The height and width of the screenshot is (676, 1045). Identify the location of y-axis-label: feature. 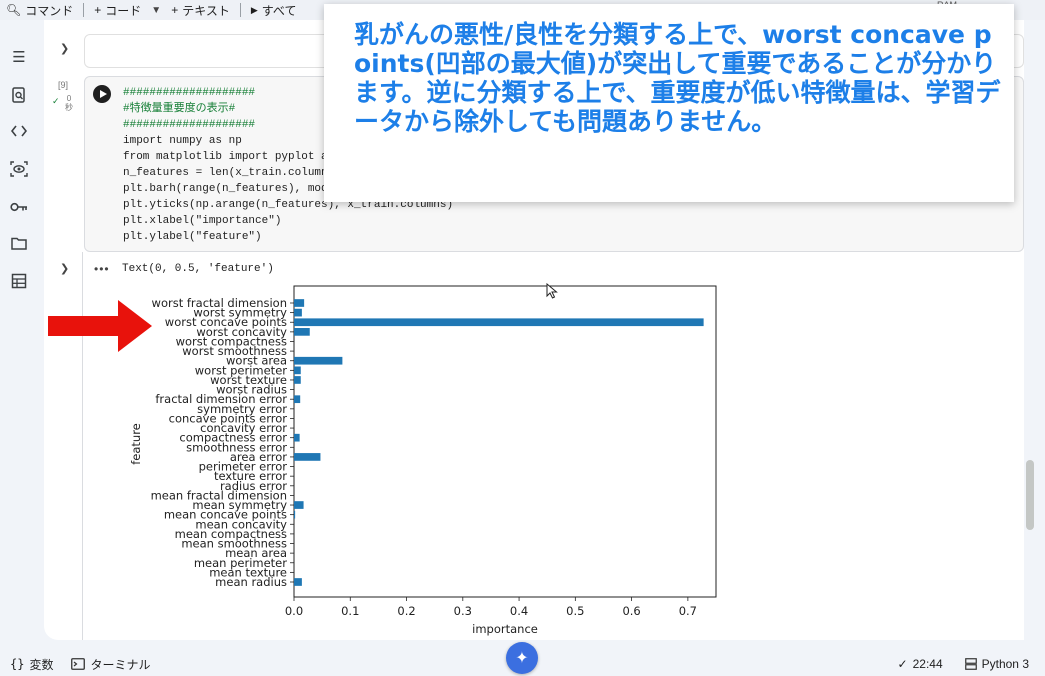
(136, 444).